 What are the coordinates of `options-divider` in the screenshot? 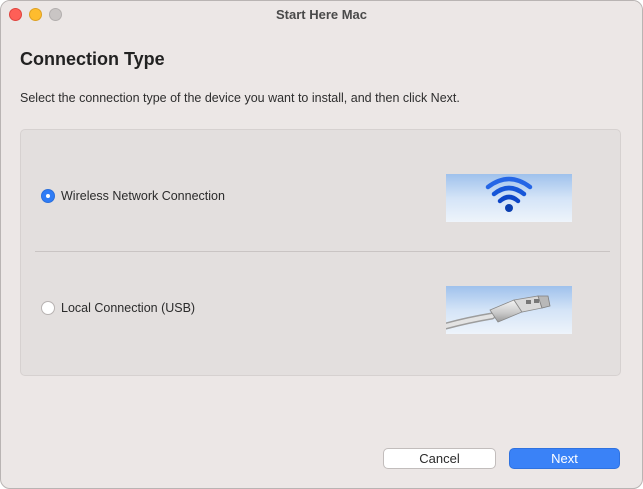 It's located at (322, 251).